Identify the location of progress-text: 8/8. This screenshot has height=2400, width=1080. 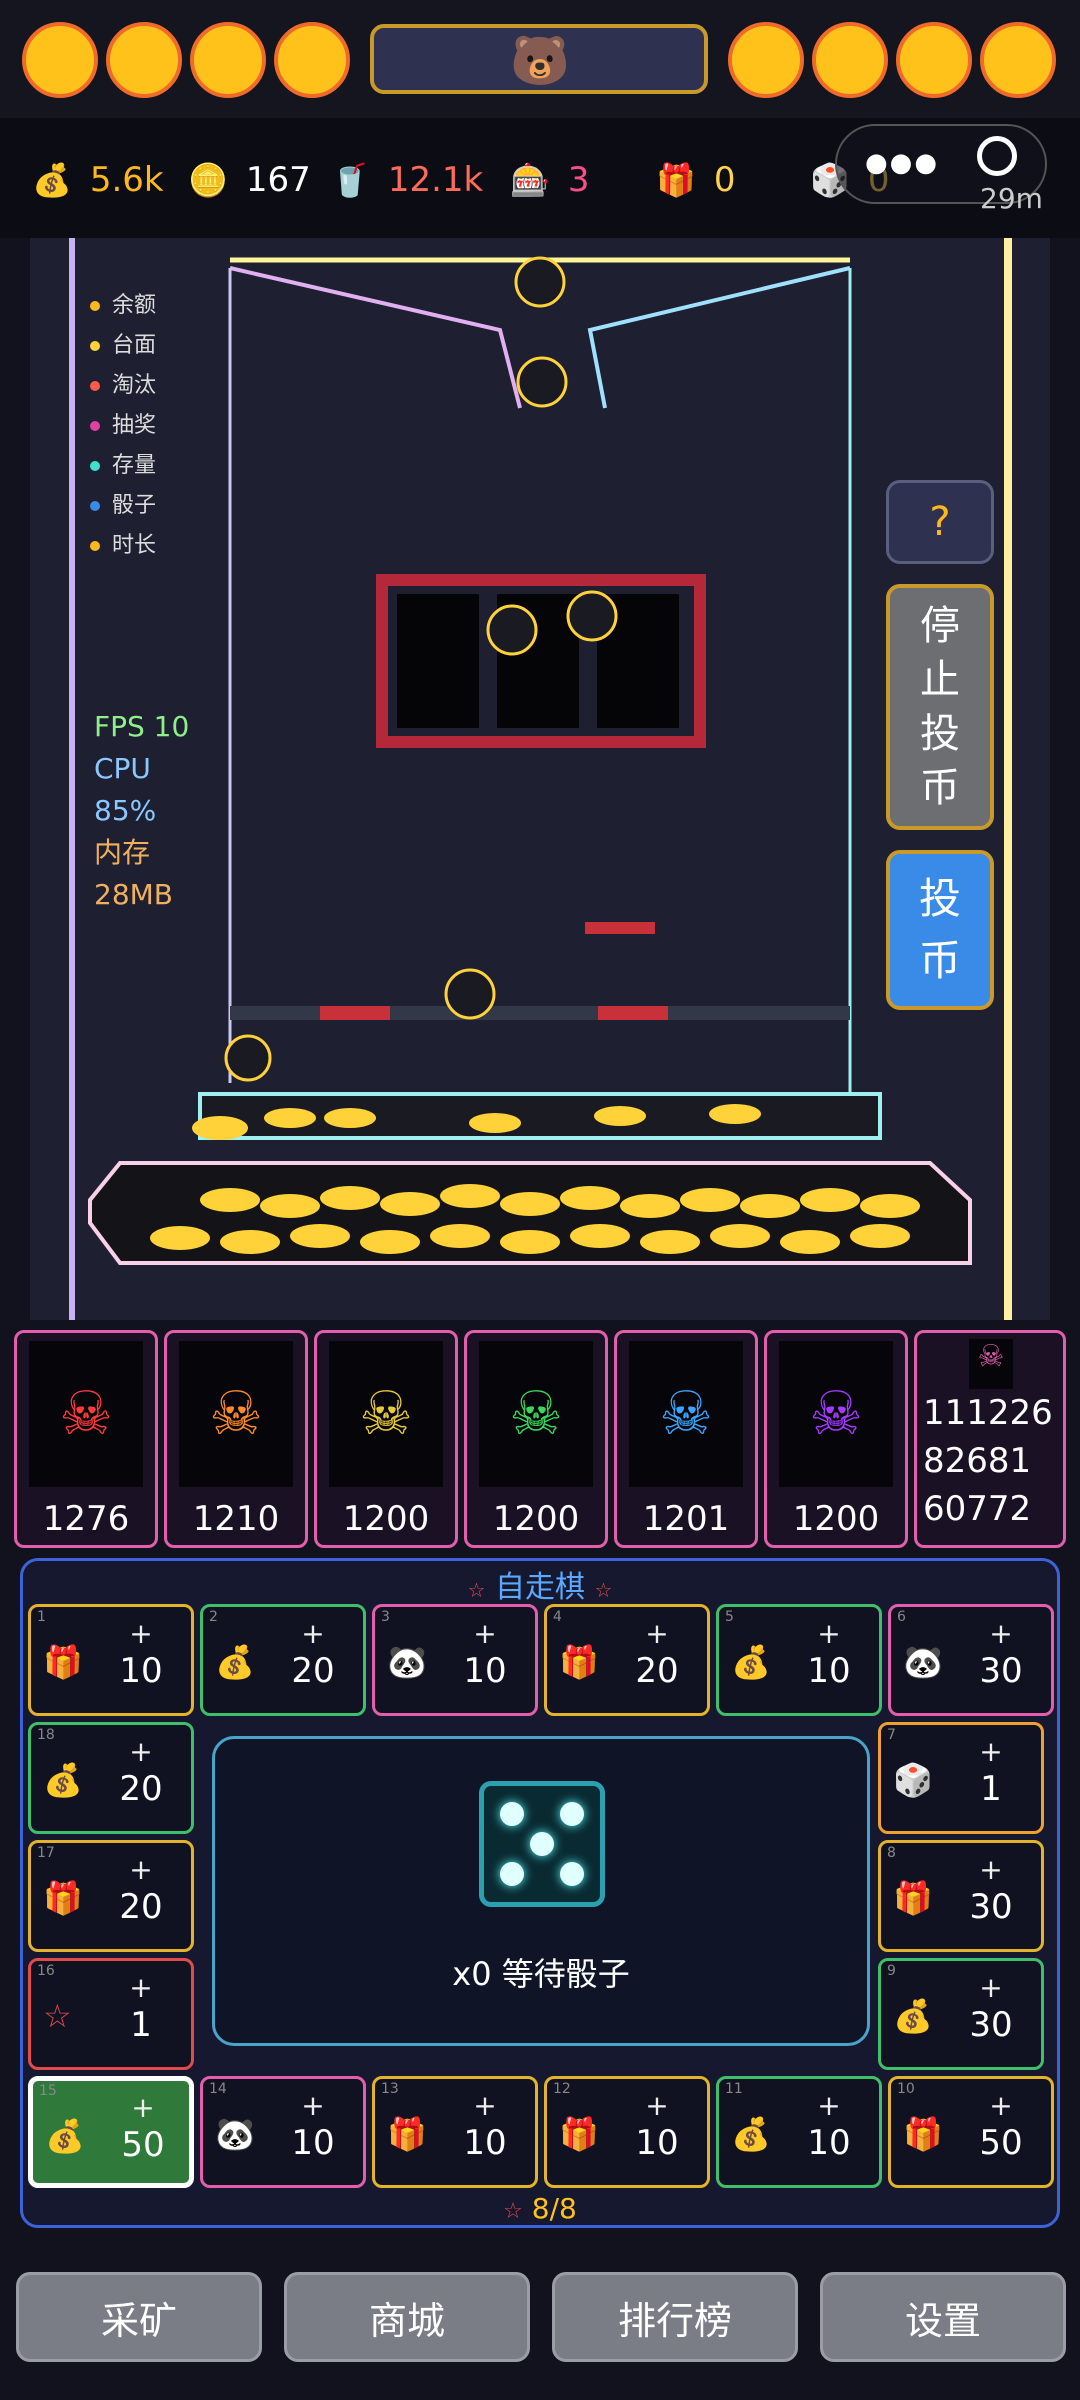
(554, 2208).